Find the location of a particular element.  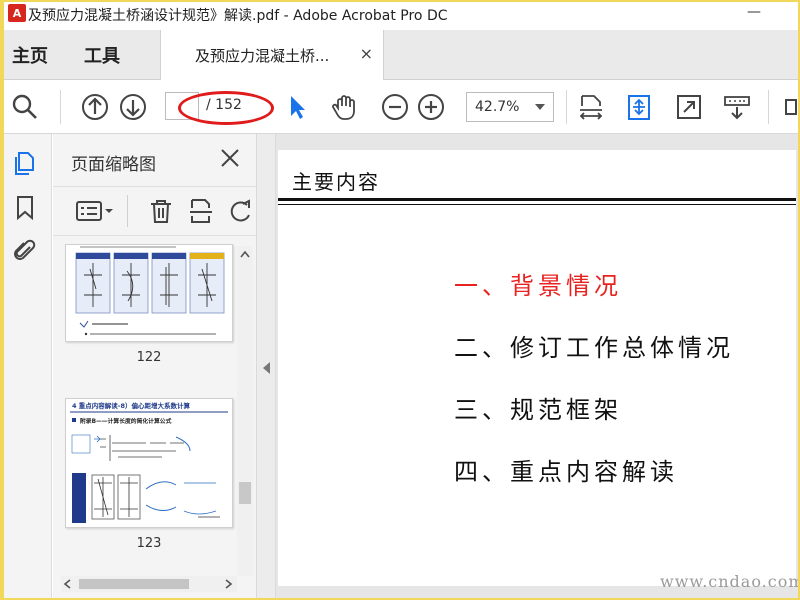

scroll-left-icon is located at coordinates (67, 584).